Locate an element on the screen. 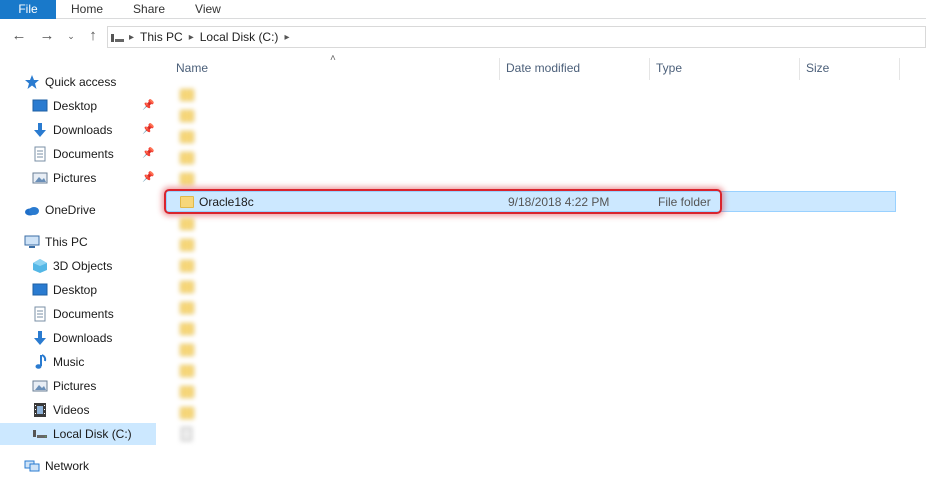 The height and width of the screenshot is (481, 926). file-type: File folder is located at coordinates (684, 202).